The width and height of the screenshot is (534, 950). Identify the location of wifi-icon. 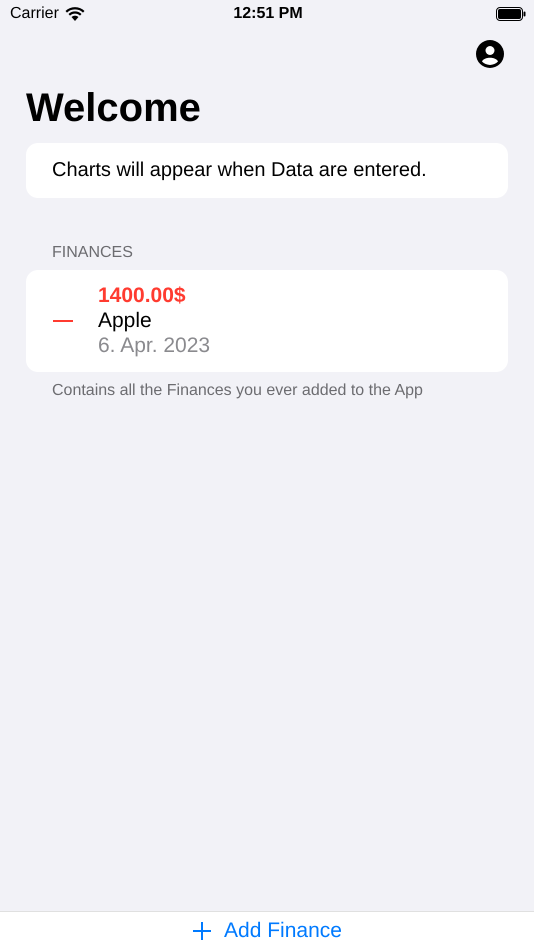
(74, 14).